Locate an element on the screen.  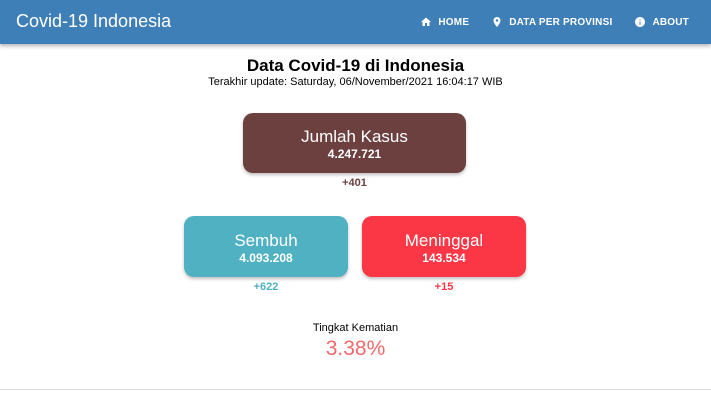
fatality-rate-label: Tingkat Kematian is located at coordinates (355, 328).